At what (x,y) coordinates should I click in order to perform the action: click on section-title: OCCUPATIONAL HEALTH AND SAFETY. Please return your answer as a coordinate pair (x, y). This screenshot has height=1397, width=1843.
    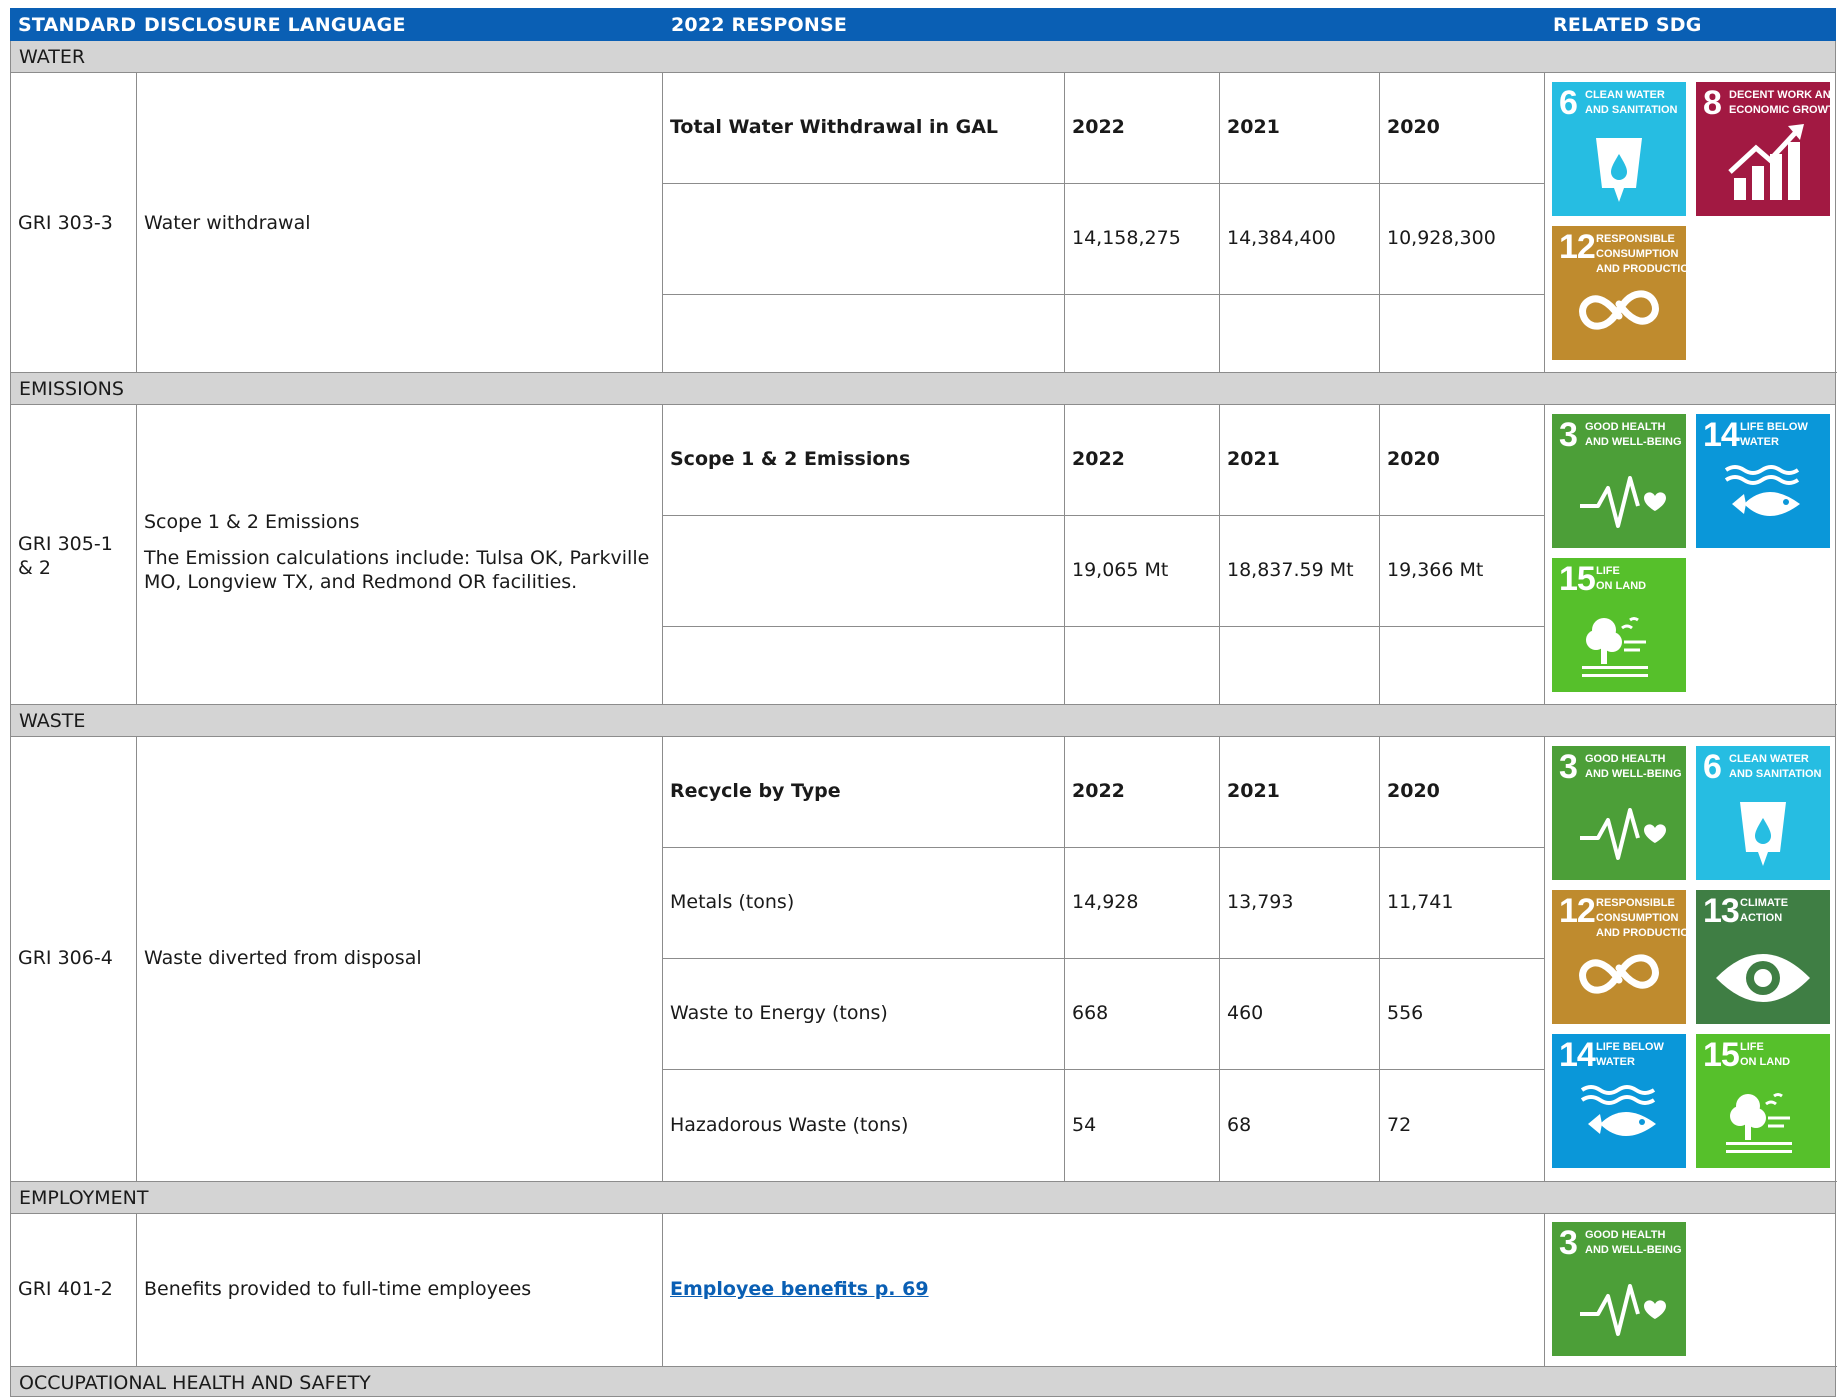
    Looking at the image, I should click on (195, 1383).